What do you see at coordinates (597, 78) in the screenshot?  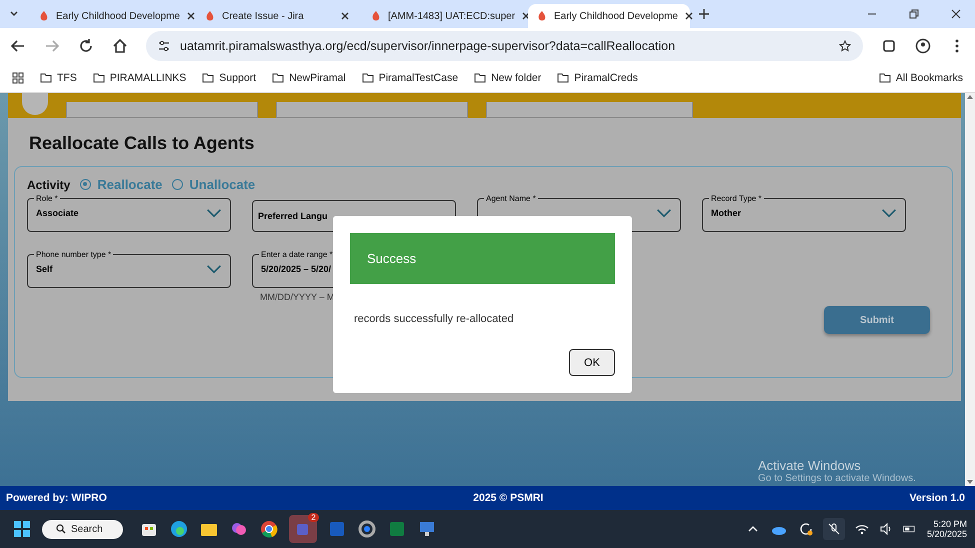 I see `bookmark-folder: PiramalCreds` at bounding box center [597, 78].